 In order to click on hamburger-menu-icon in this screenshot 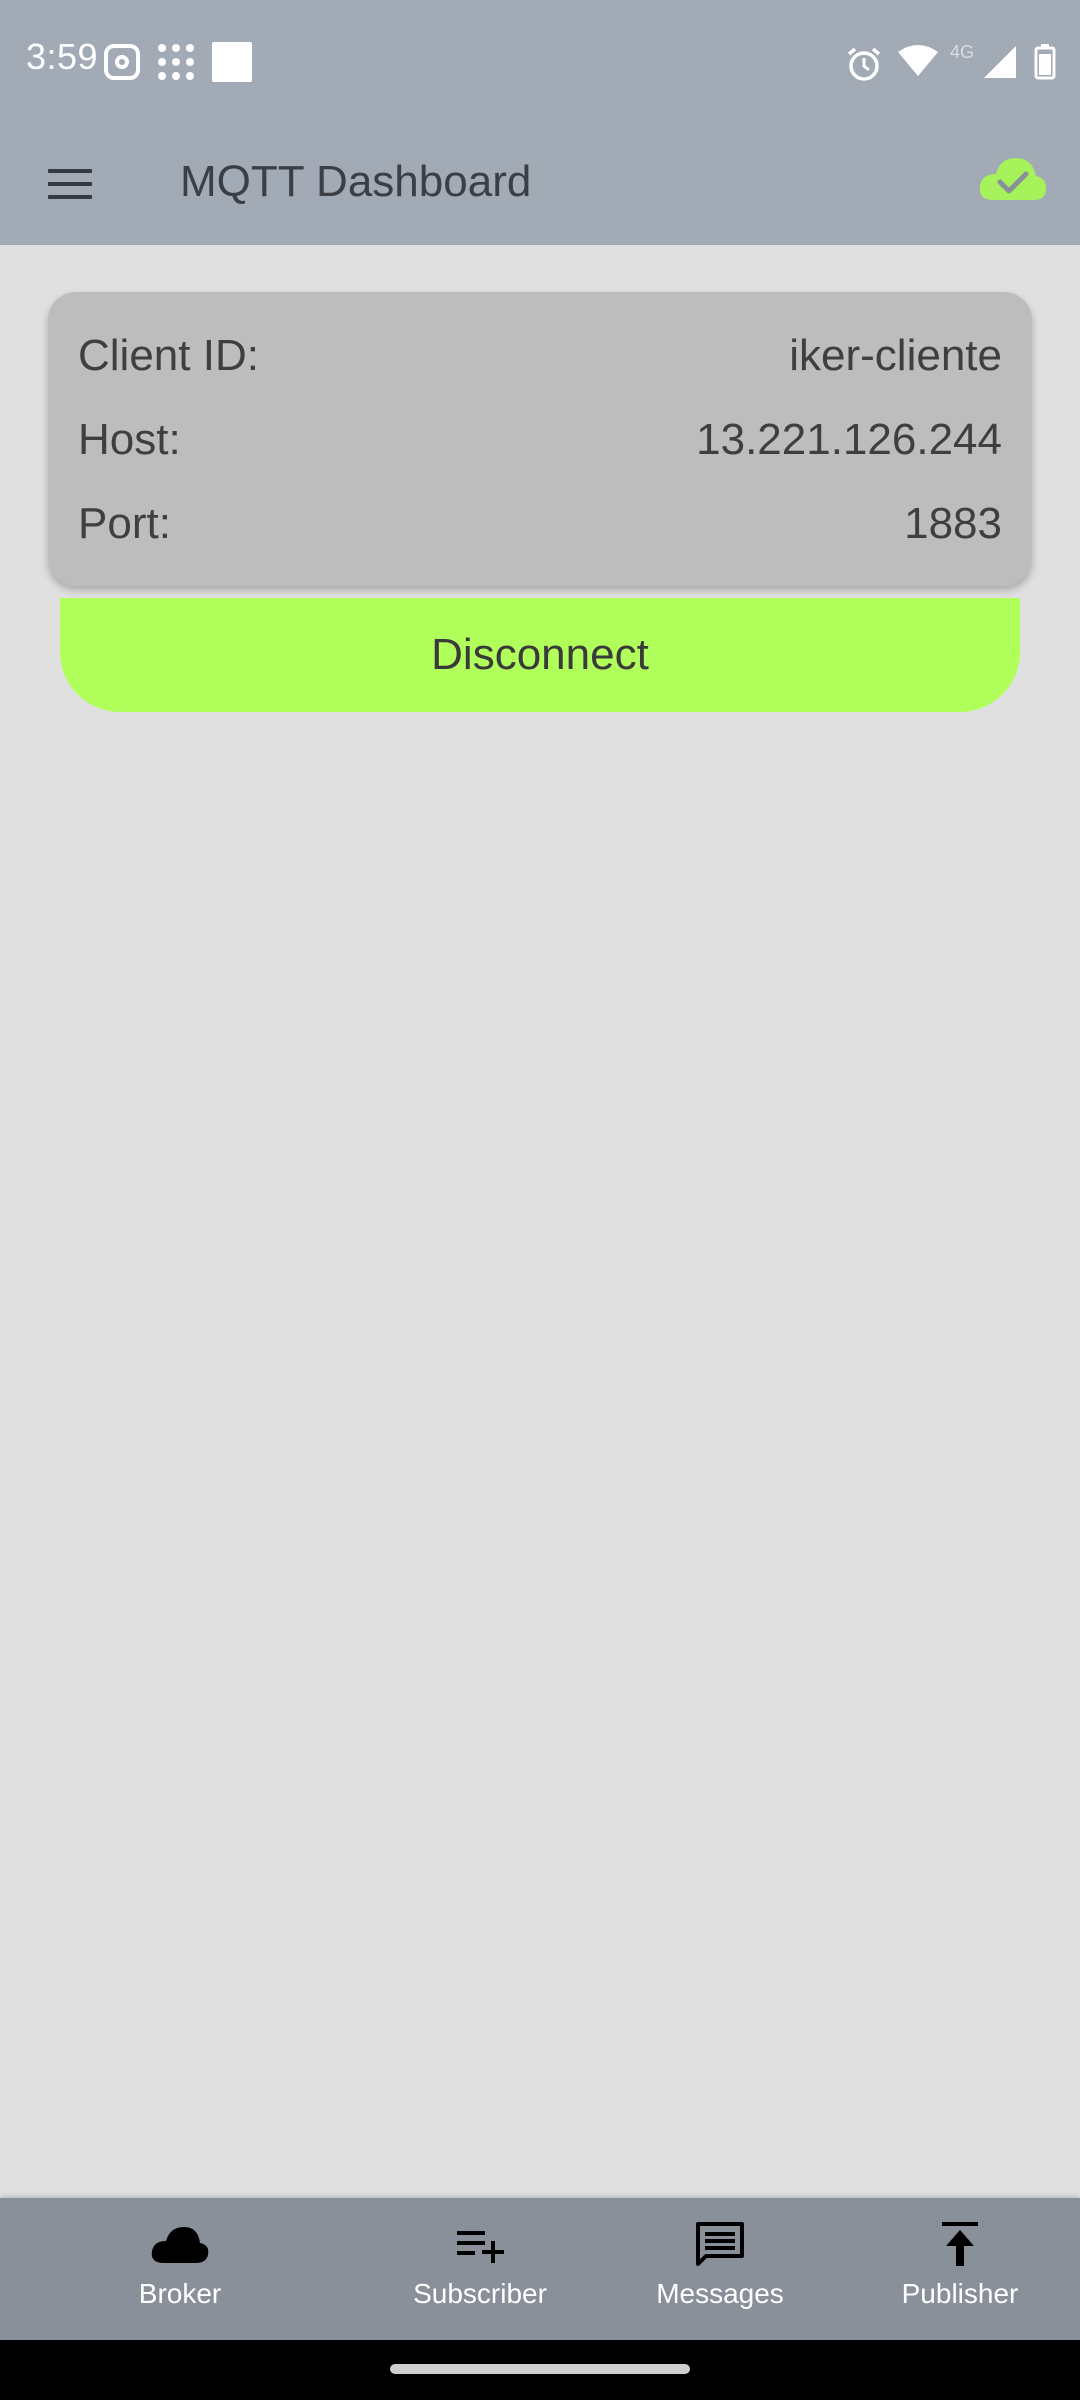, I will do `click(70, 184)`.